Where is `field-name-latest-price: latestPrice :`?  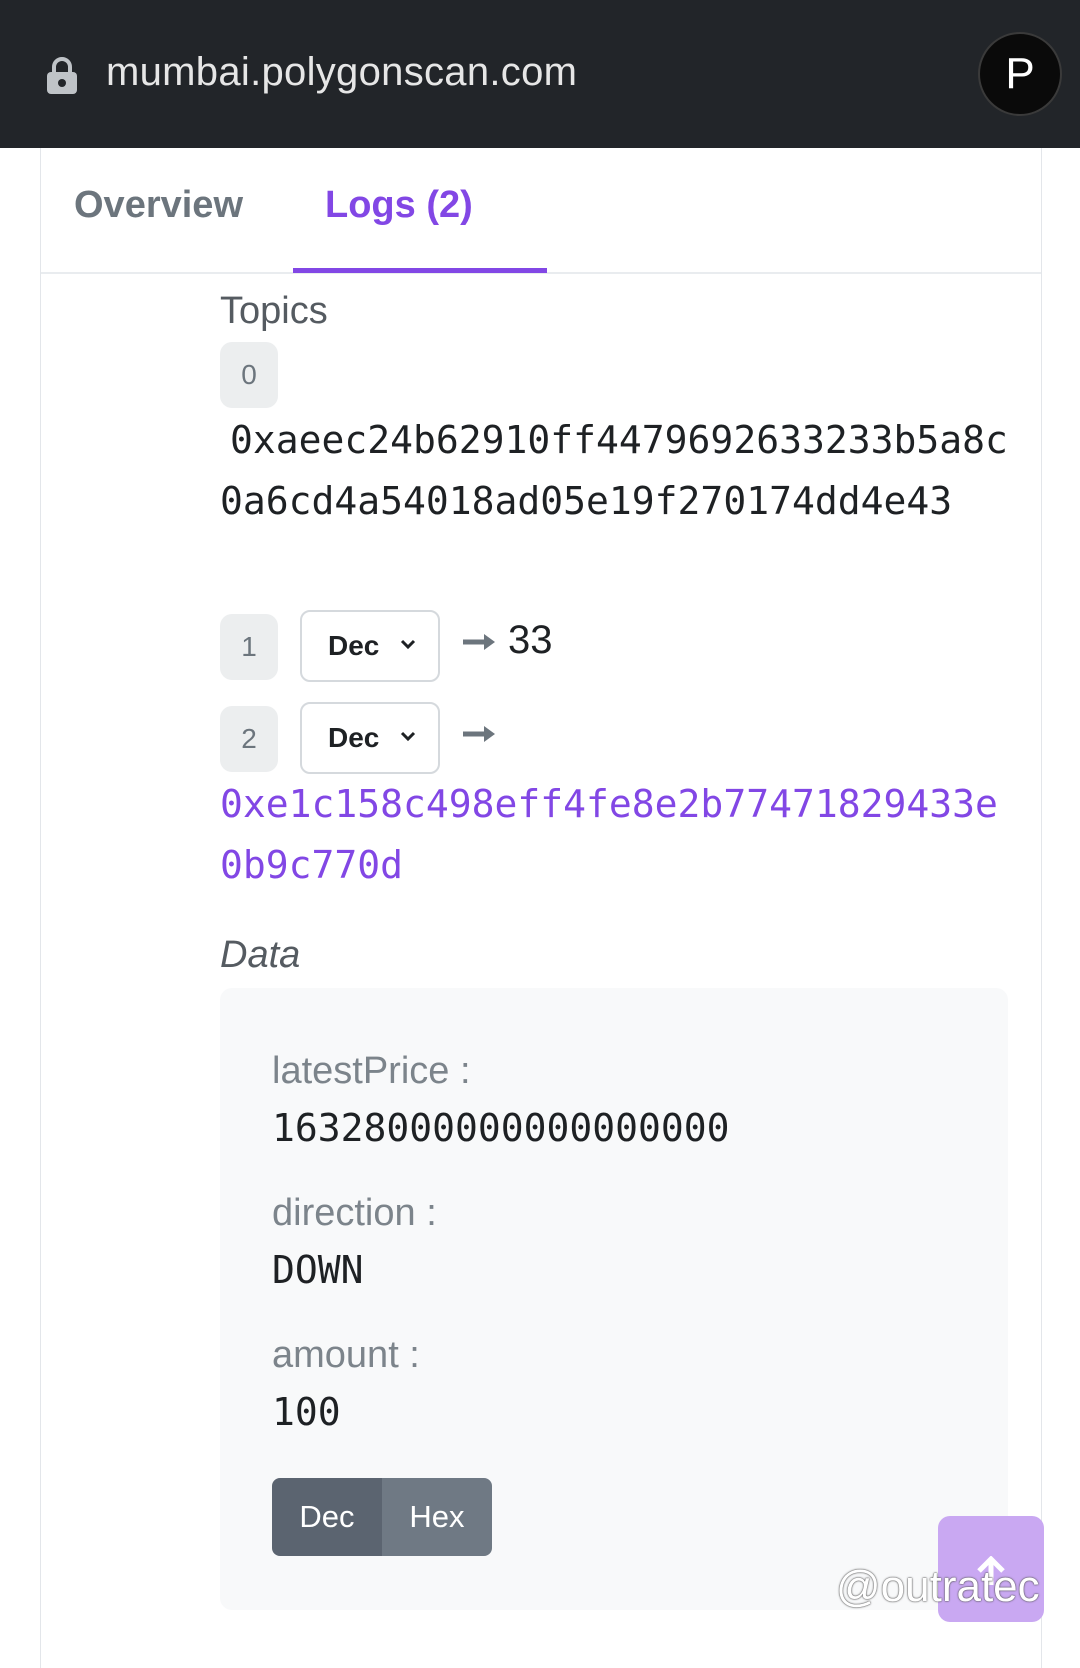
field-name-latest-price: latestPrice : is located at coordinates (371, 1071).